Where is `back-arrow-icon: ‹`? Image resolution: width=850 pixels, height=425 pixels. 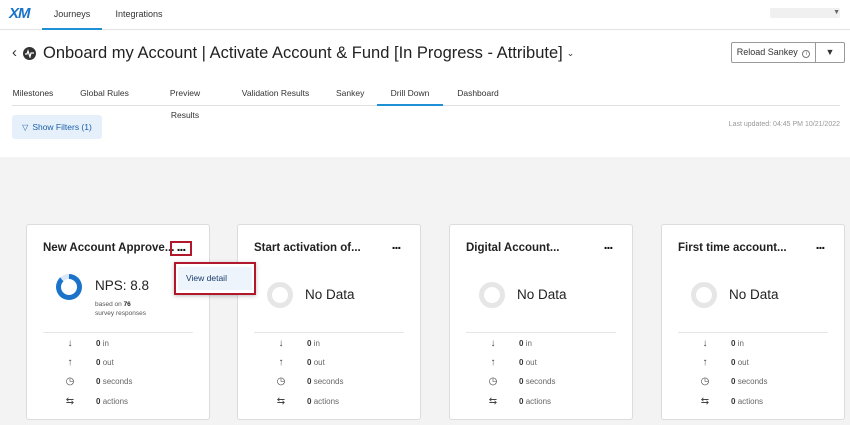 back-arrow-icon: ‹ is located at coordinates (14, 53).